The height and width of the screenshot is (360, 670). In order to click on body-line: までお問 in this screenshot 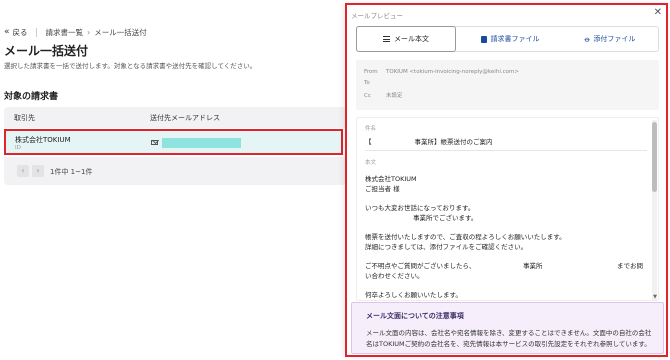, I will do `click(630, 266)`.